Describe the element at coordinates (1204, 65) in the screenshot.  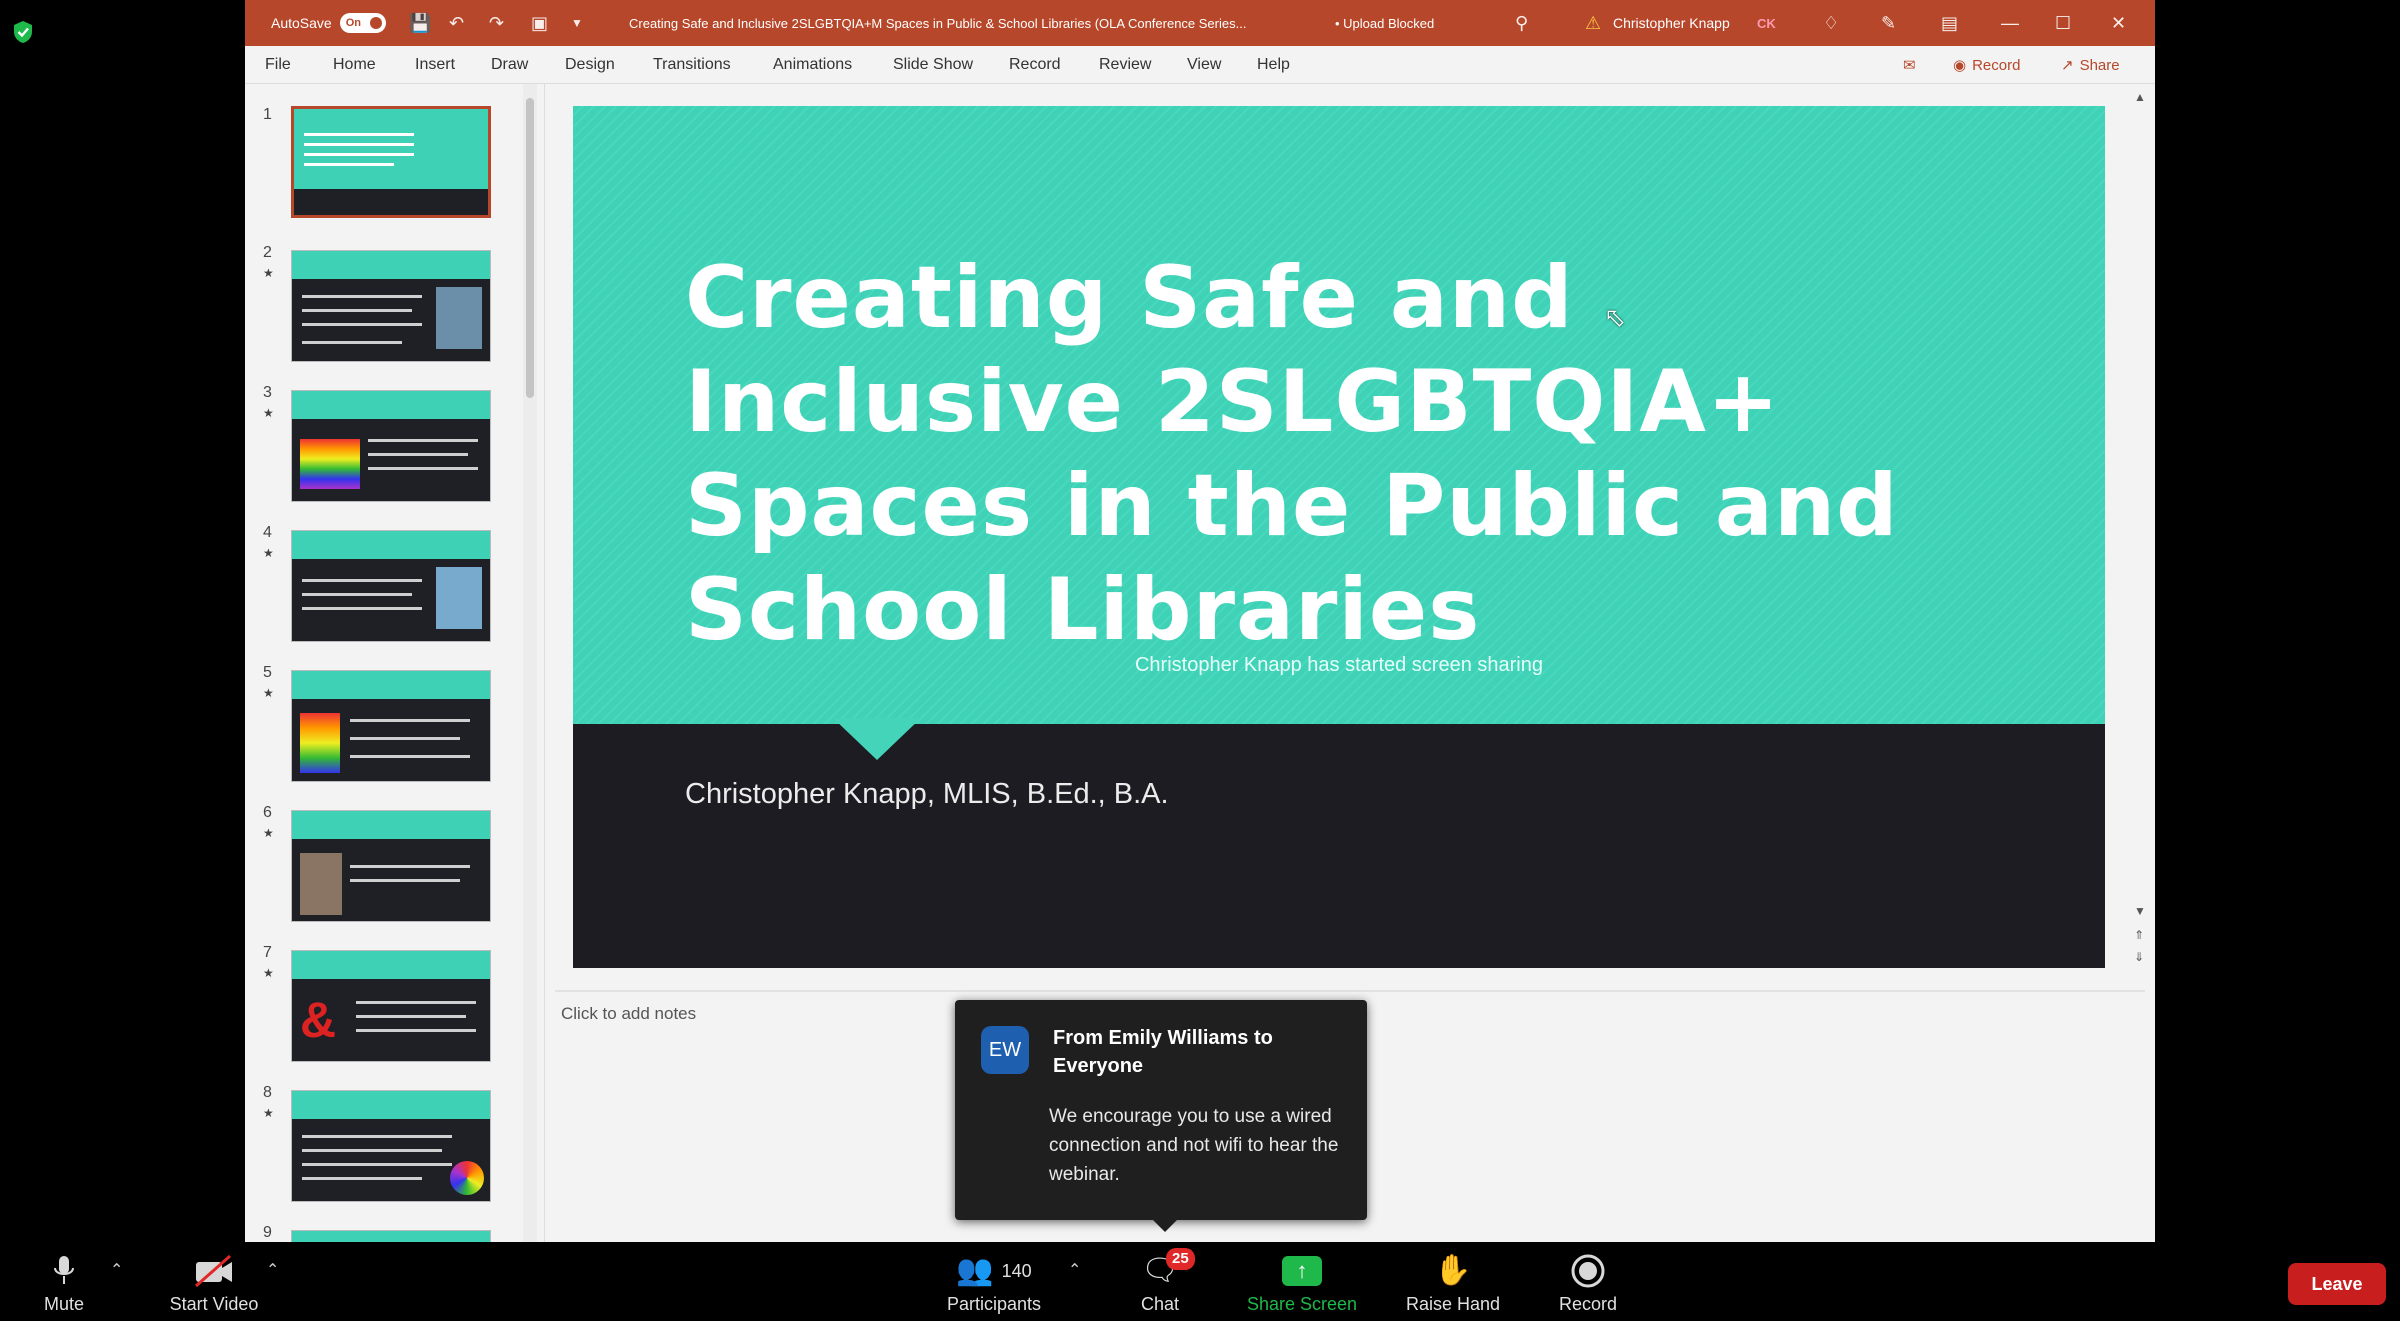
I see `menu-view: View` at that location.